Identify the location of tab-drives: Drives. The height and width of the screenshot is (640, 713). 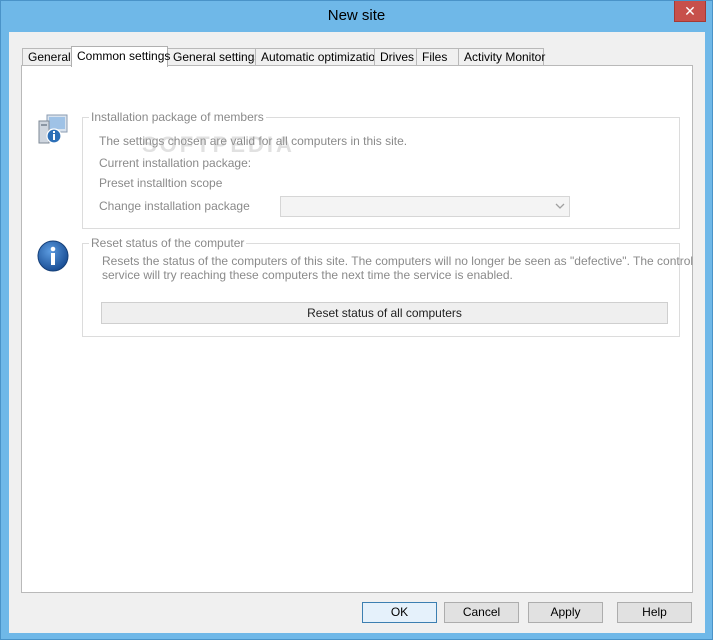
(395, 57).